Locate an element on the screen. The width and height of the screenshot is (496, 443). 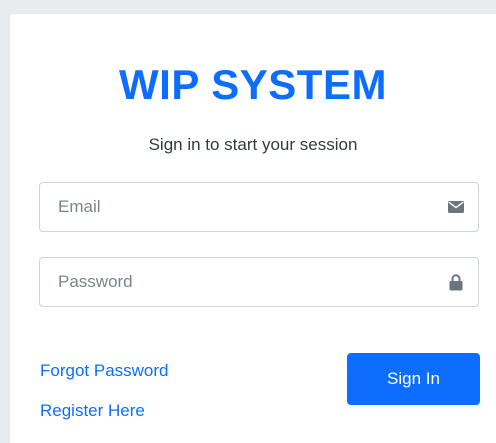
forgot-password-link: Forgot Password is located at coordinates (104, 371).